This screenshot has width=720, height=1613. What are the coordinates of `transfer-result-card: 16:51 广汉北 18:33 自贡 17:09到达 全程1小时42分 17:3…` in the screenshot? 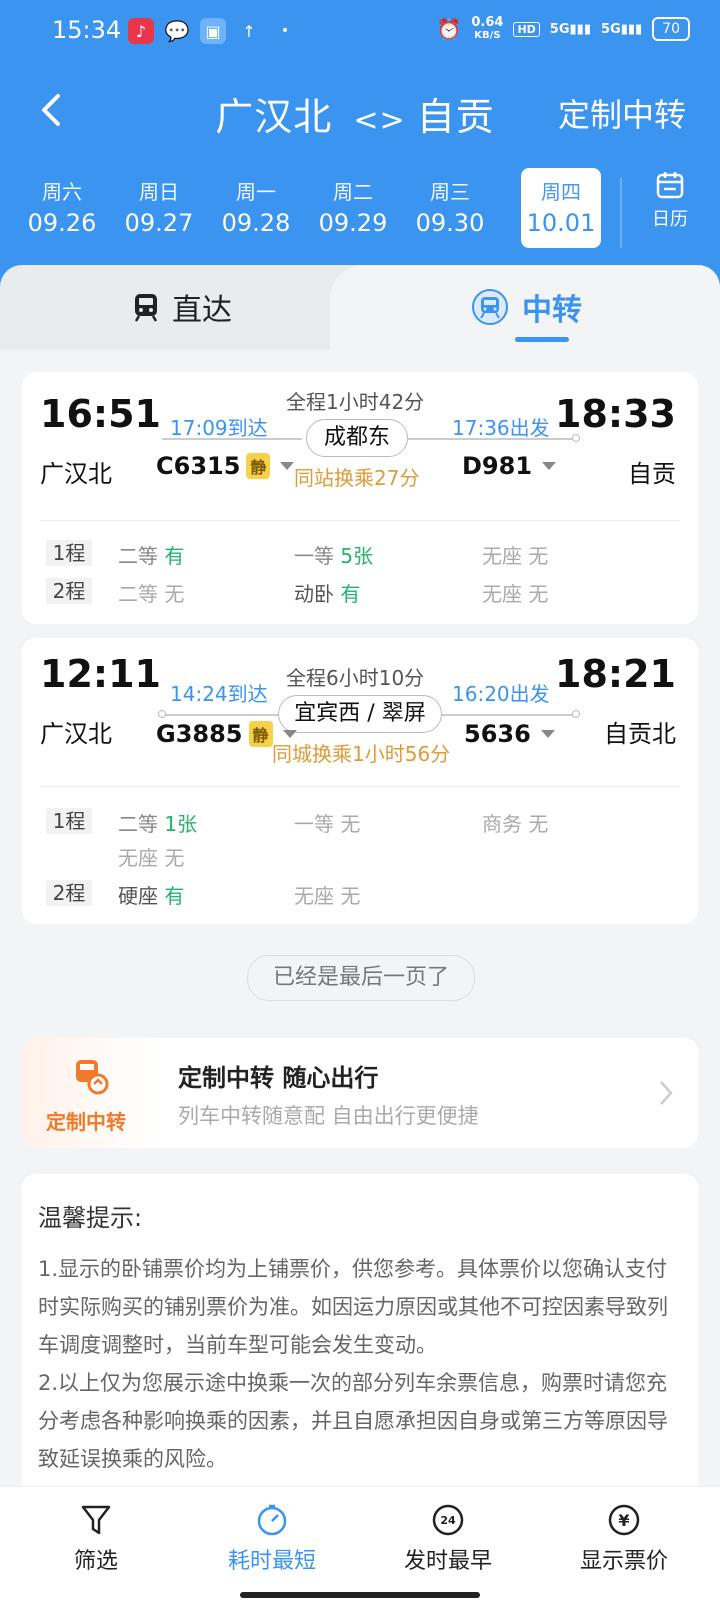 It's located at (360, 498).